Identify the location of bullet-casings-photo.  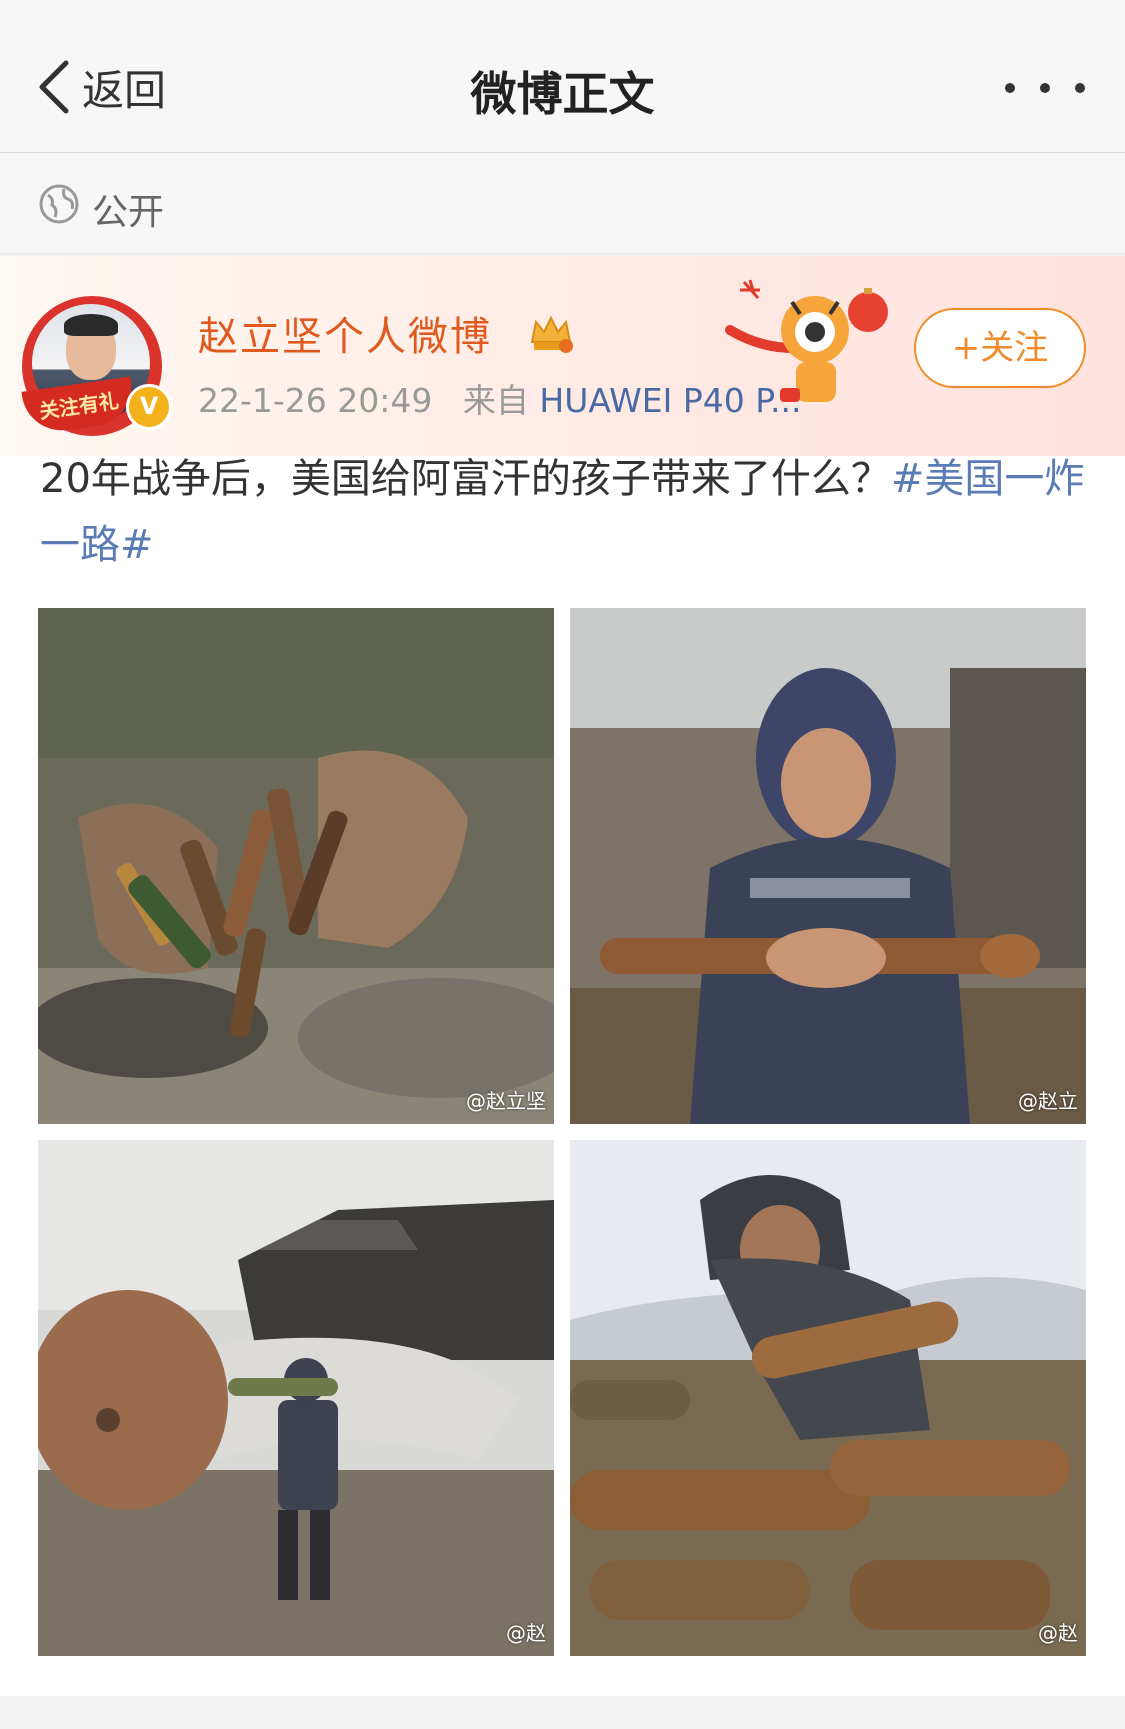
(296, 866).